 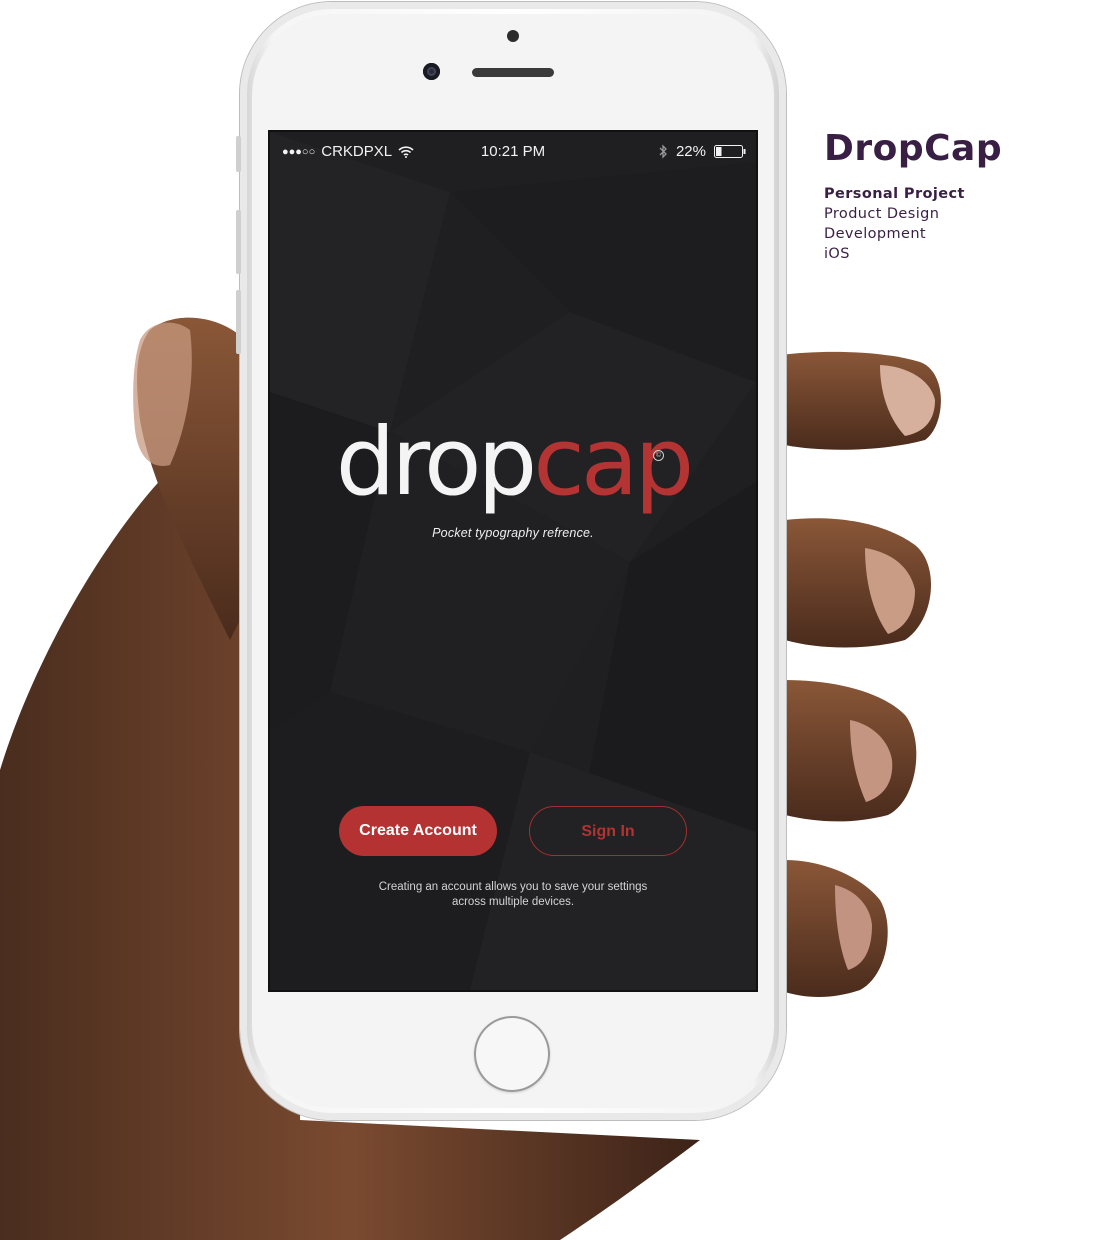 I want to click on proximity-sensor, so click(x=513, y=36).